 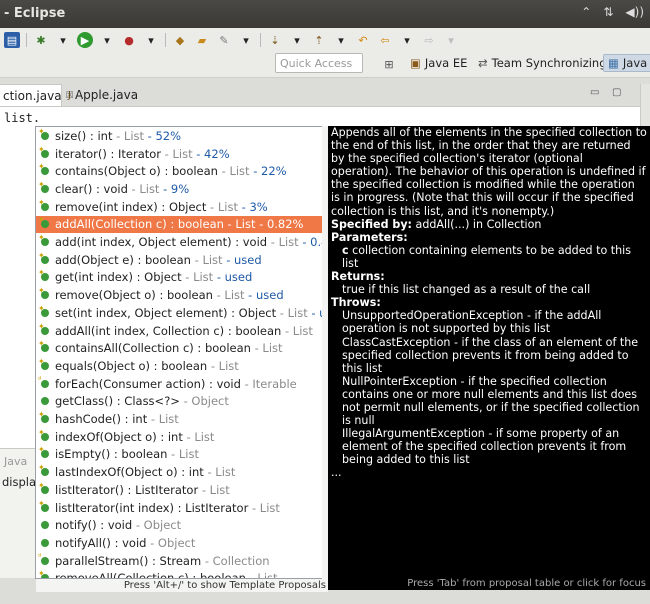 What do you see at coordinates (180, 40) in the screenshot?
I see `new-package-icon: ◆` at bounding box center [180, 40].